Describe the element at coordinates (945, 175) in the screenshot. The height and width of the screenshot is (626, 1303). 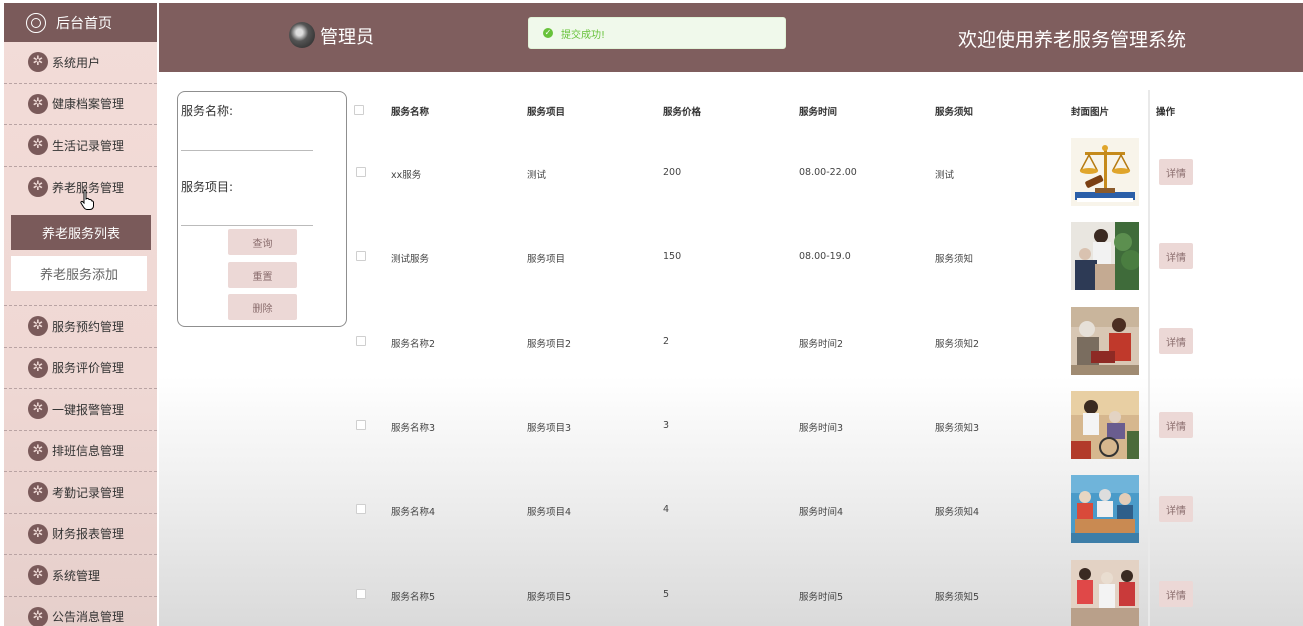
I see `cell-notice: 测试` at that location.